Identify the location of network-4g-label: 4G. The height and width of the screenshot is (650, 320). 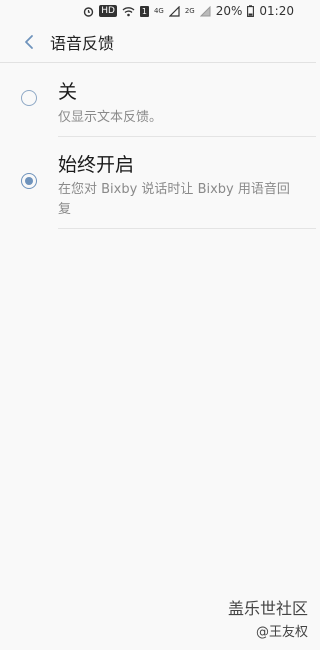
(158, 11).